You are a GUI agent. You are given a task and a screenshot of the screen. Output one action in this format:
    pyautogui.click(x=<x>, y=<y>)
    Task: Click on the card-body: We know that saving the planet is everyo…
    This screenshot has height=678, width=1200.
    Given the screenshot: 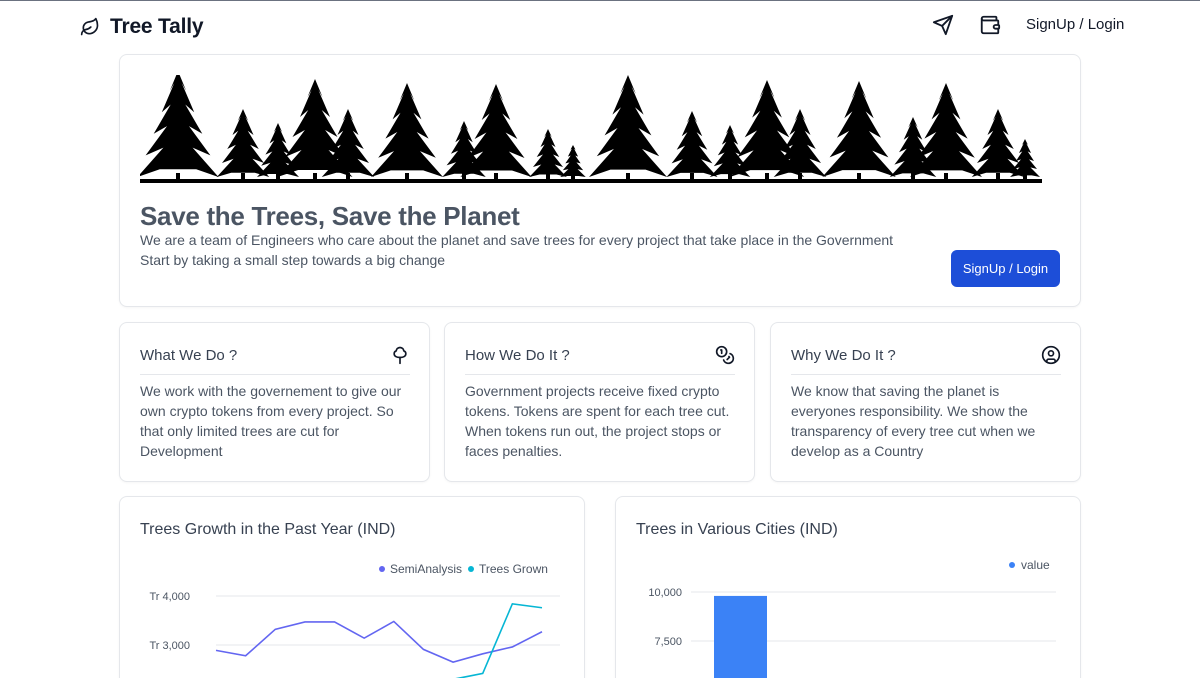 What is the action you would take?
    pyautogui.click(x=913, y=421)
    